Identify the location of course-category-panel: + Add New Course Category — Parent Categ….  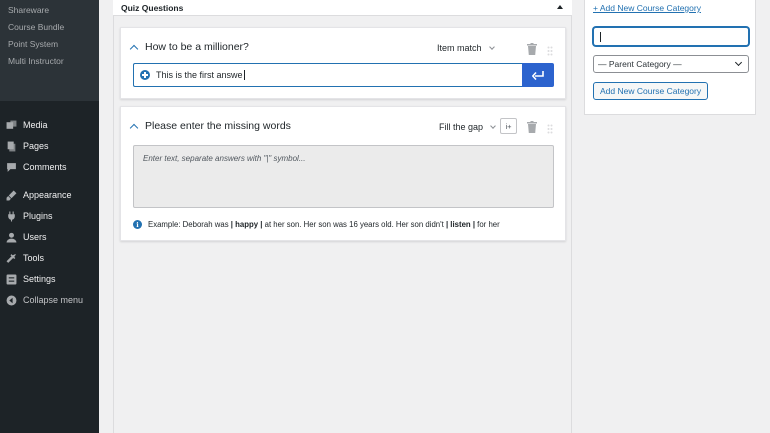
(670, 57).